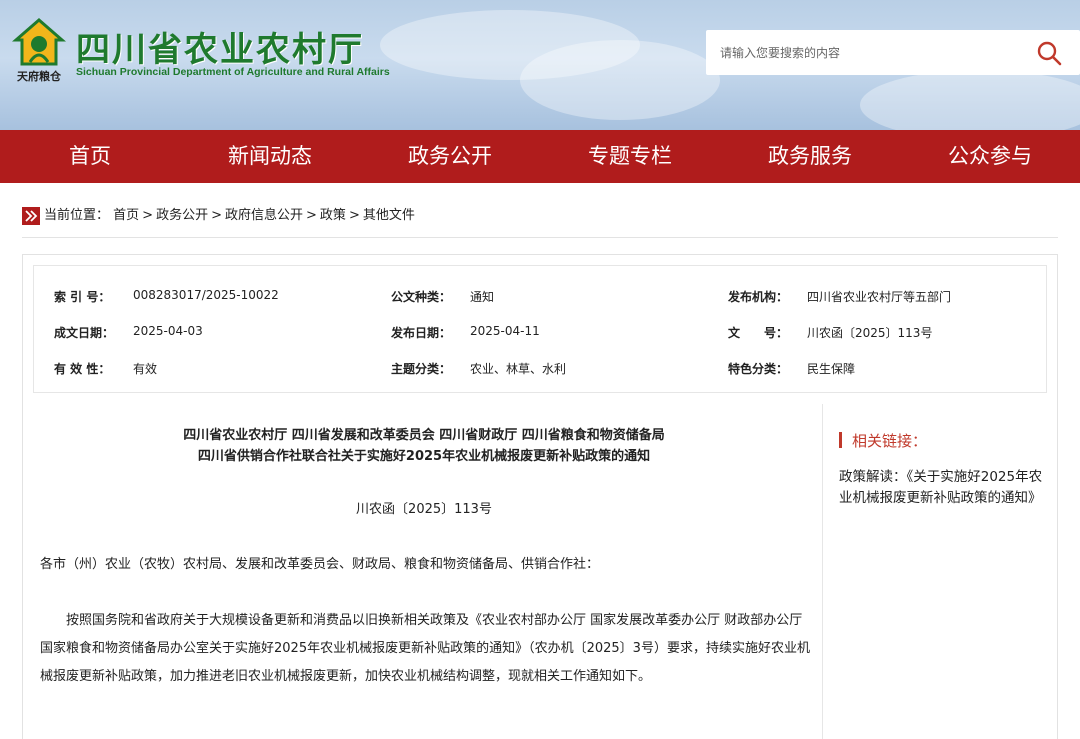  What do you see at coordinates (630, 156) in the screenshot?
I see `nav-item-topics: 专题专栏` at bounding box center [630, 156].